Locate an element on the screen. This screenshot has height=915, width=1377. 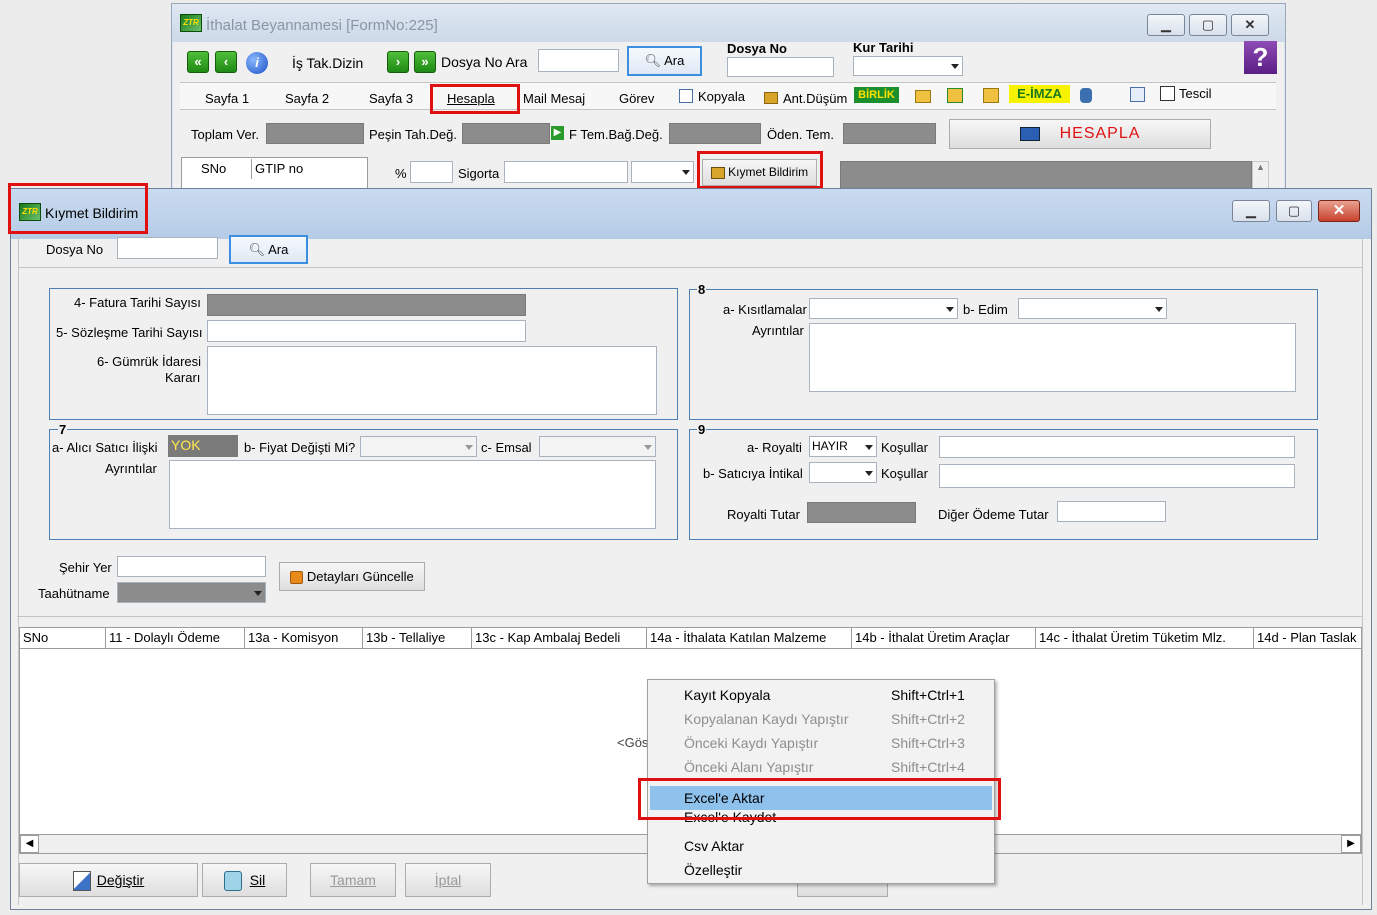
sigorta-dropdown is located at coordinates (662, 172).